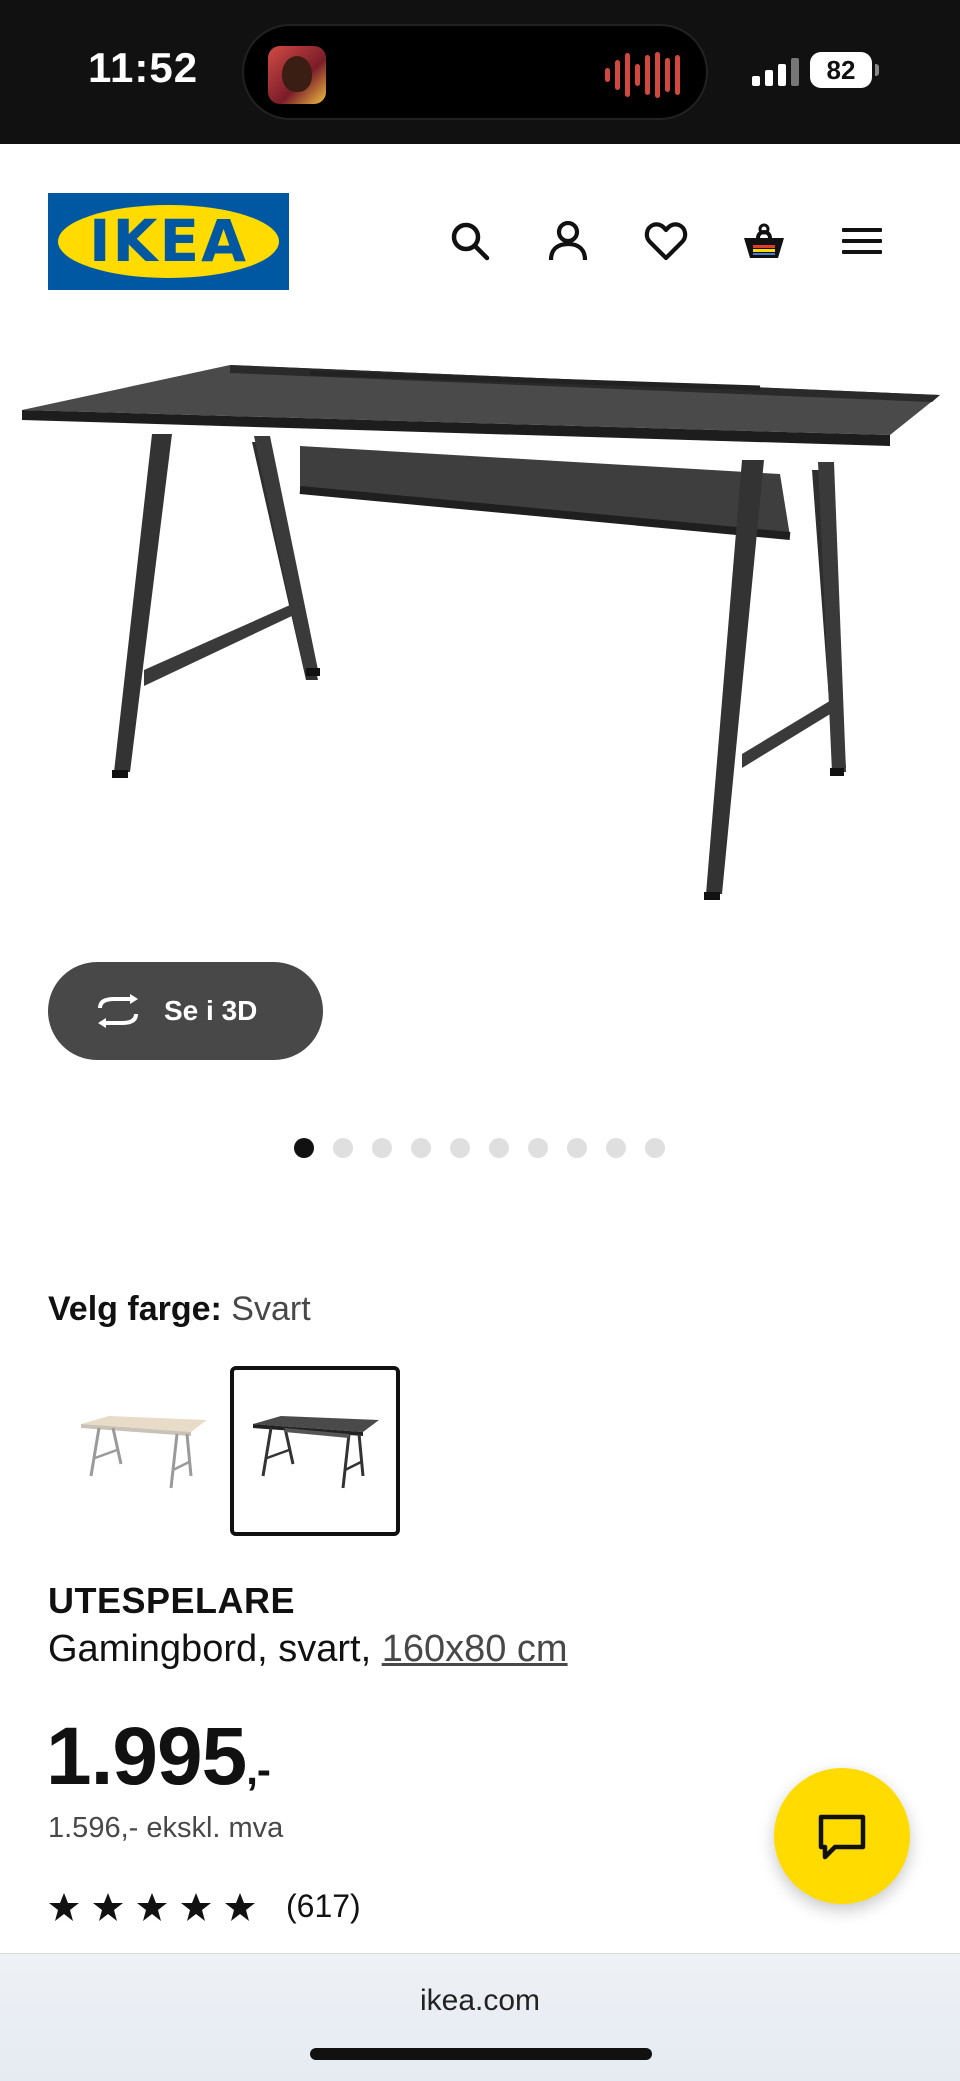 This screenshot has width=960, height=2081. Describe the element at coordinates (481, 2054) in the screenshot. I see `home-indicator` at that location.